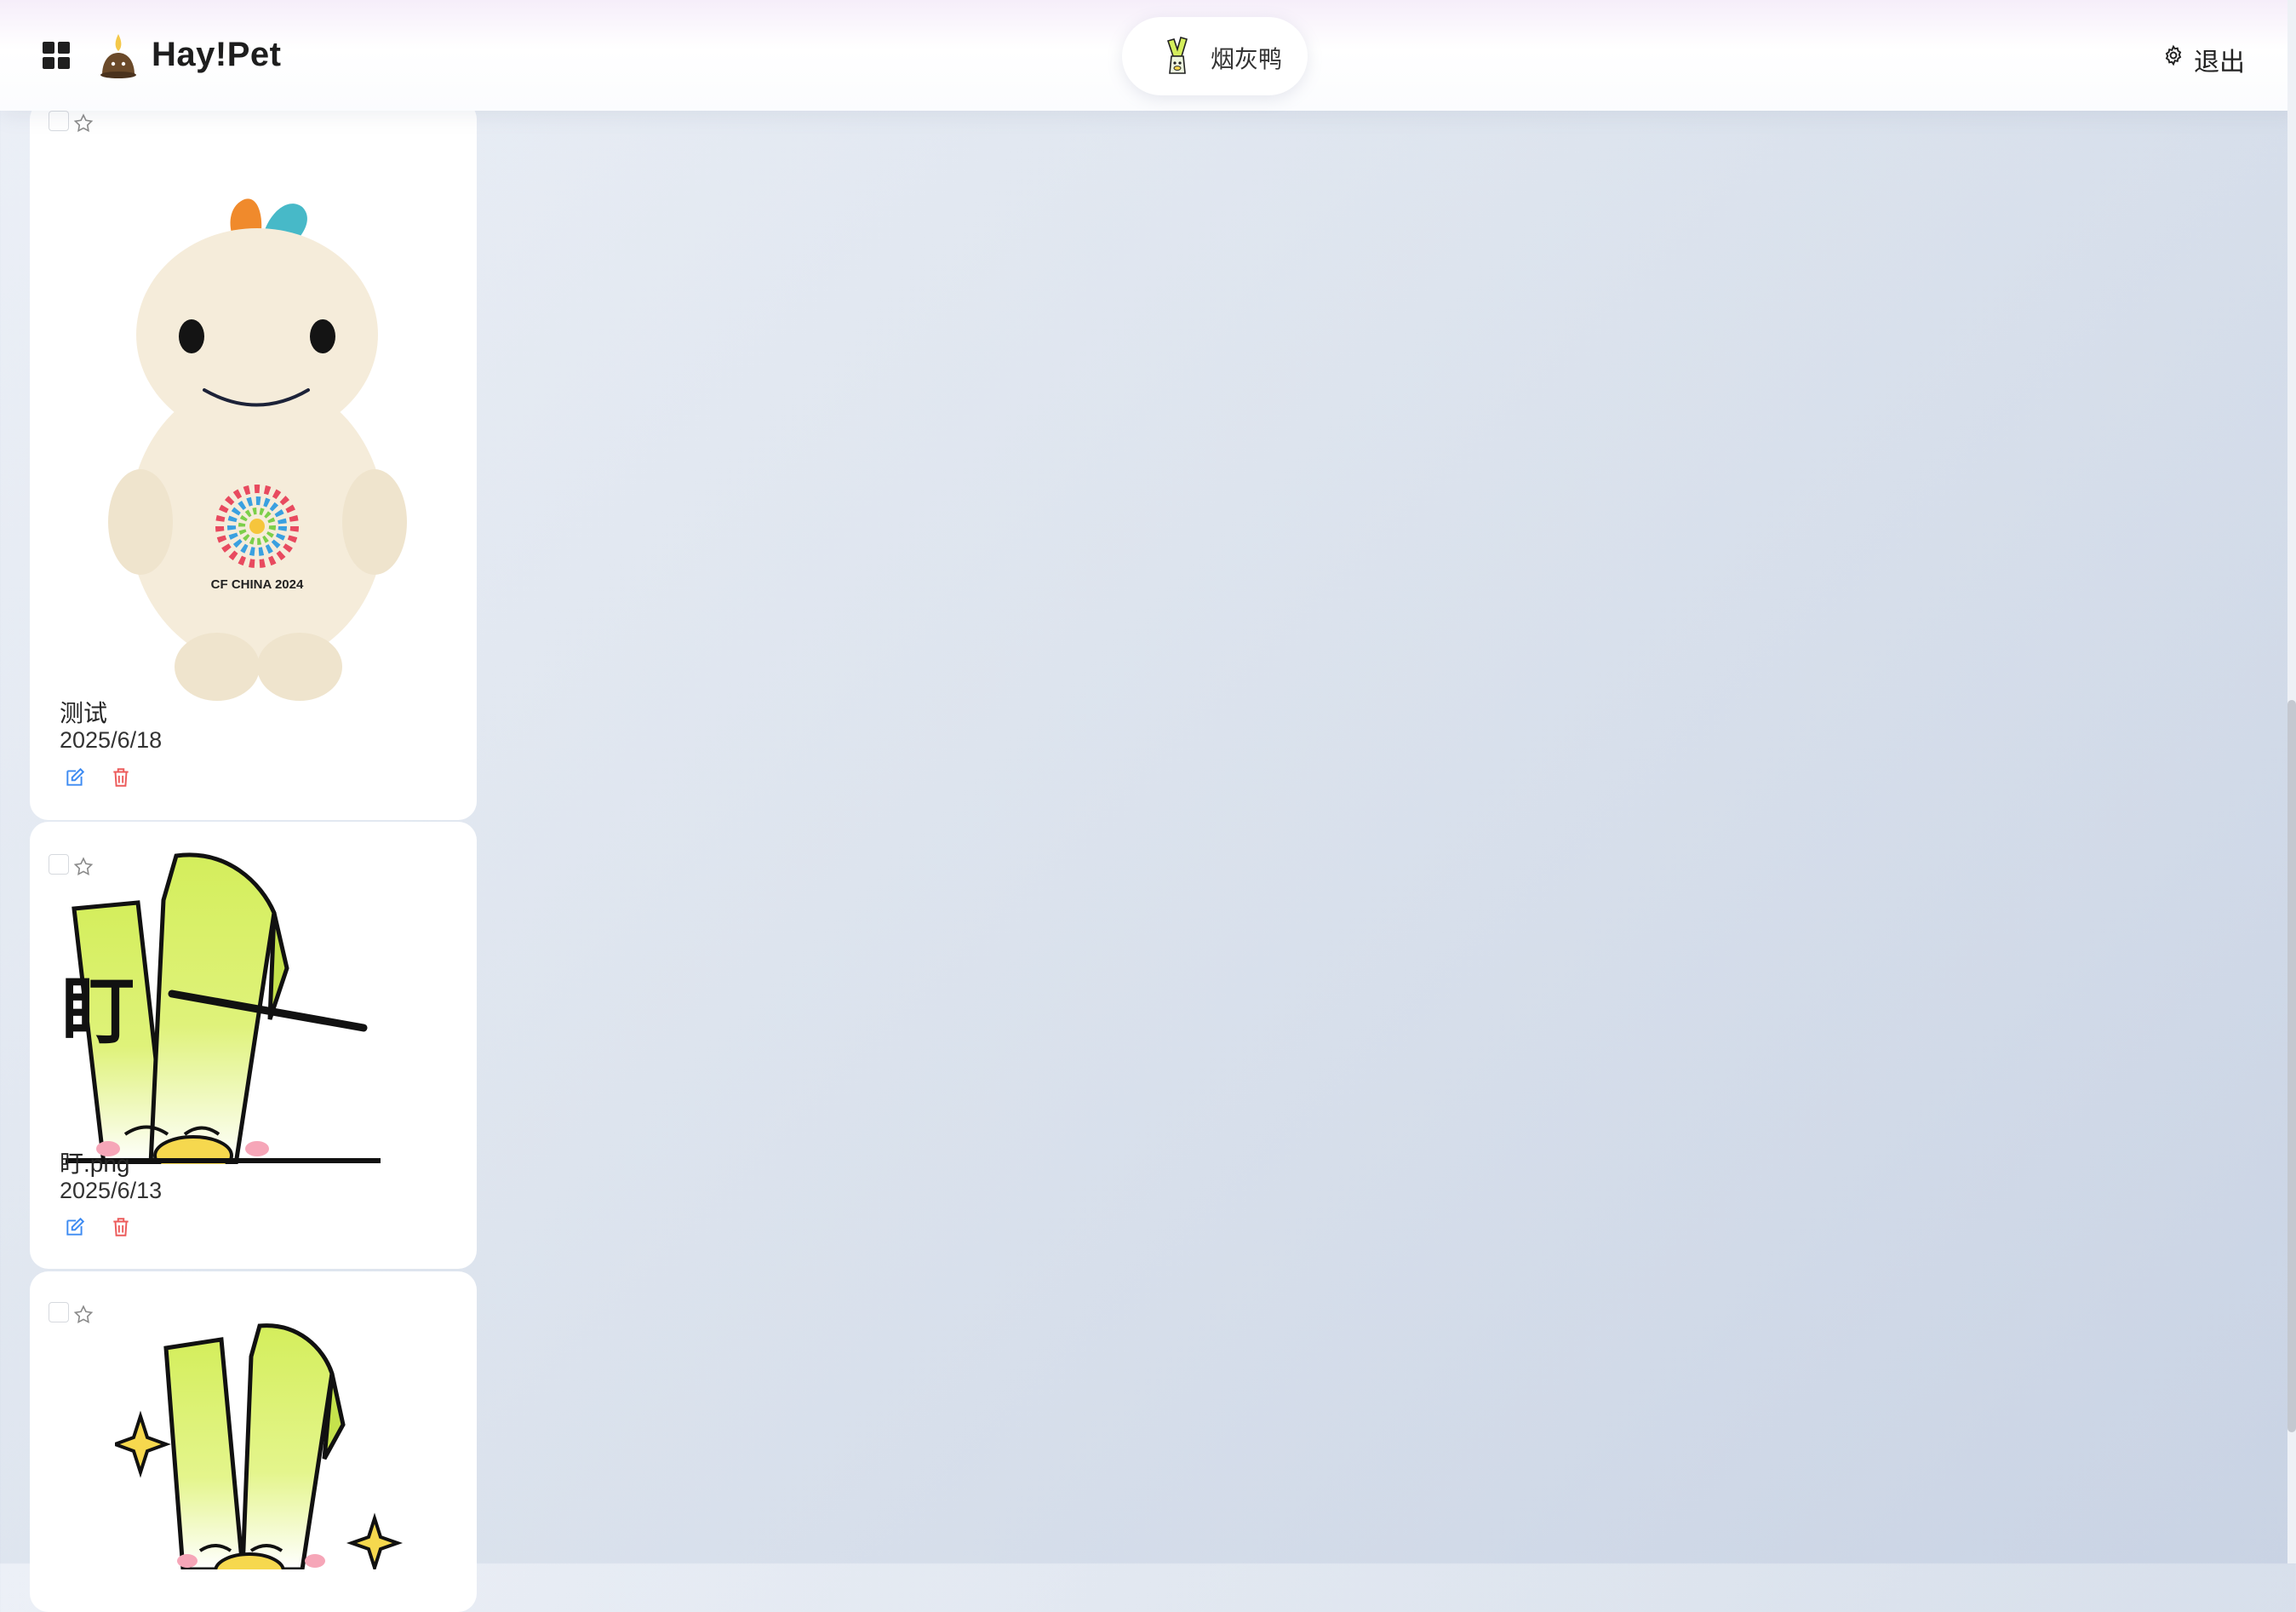 The width and height of the screenshot is (2296, 1612). Describe the element at coordinates (255, 441) in the screenshot. I see `plush-mascot-image: CF CHINA 2024` at that location.